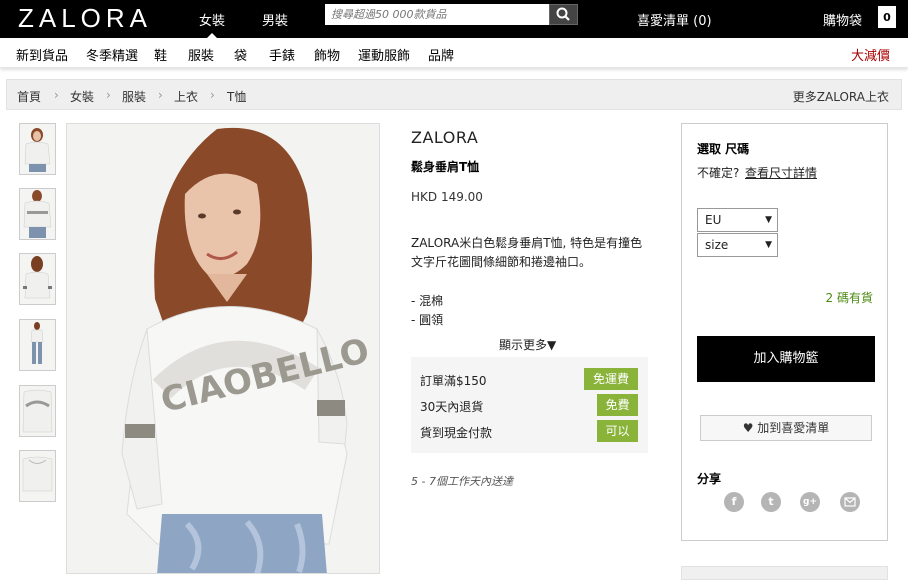  What do you see at coordinates (786, 428) in the screenshot?
I see `add-to-wishlist-button: ♥ 加到喜愛清單` at bounding box center [786, 428].